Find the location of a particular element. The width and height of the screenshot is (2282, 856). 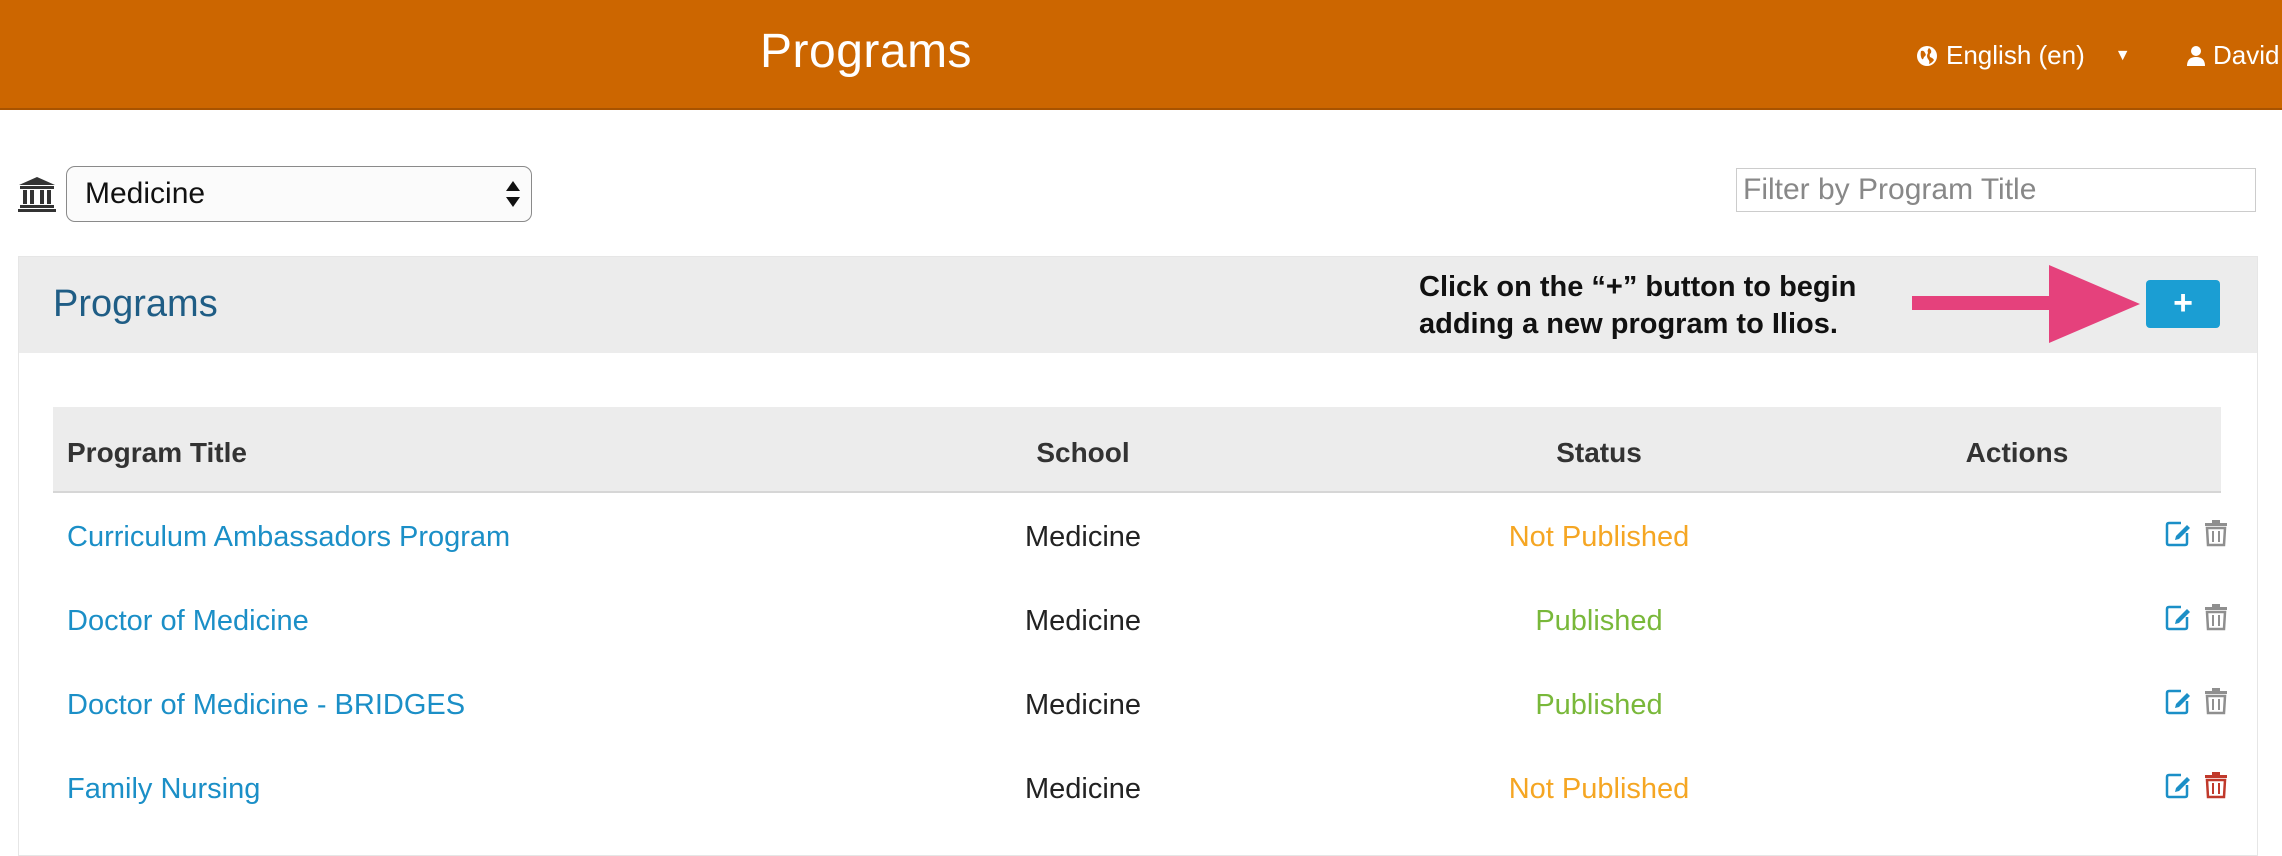

user-menu: David is located at coordinates (2233, 55).